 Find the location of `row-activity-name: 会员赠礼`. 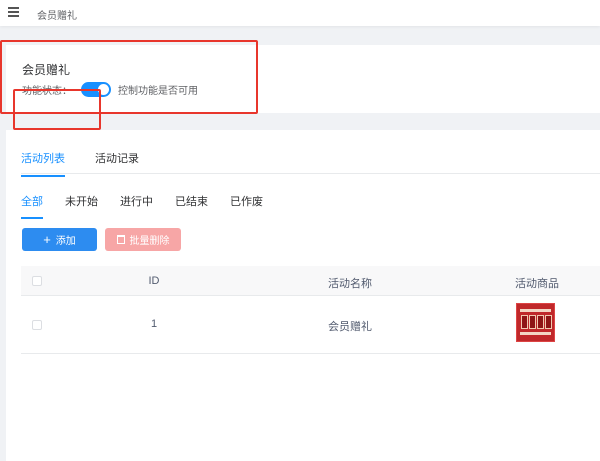

row-activity-name: 会员赠礼 is located at coordinates (350, 327).